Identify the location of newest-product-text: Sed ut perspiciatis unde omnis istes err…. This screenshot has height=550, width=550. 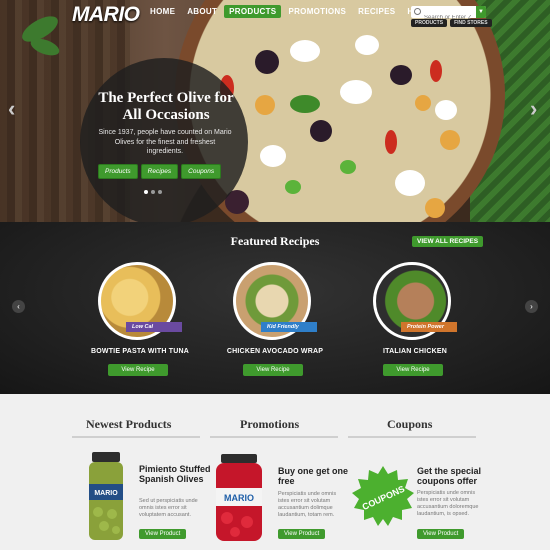
(168, 508).